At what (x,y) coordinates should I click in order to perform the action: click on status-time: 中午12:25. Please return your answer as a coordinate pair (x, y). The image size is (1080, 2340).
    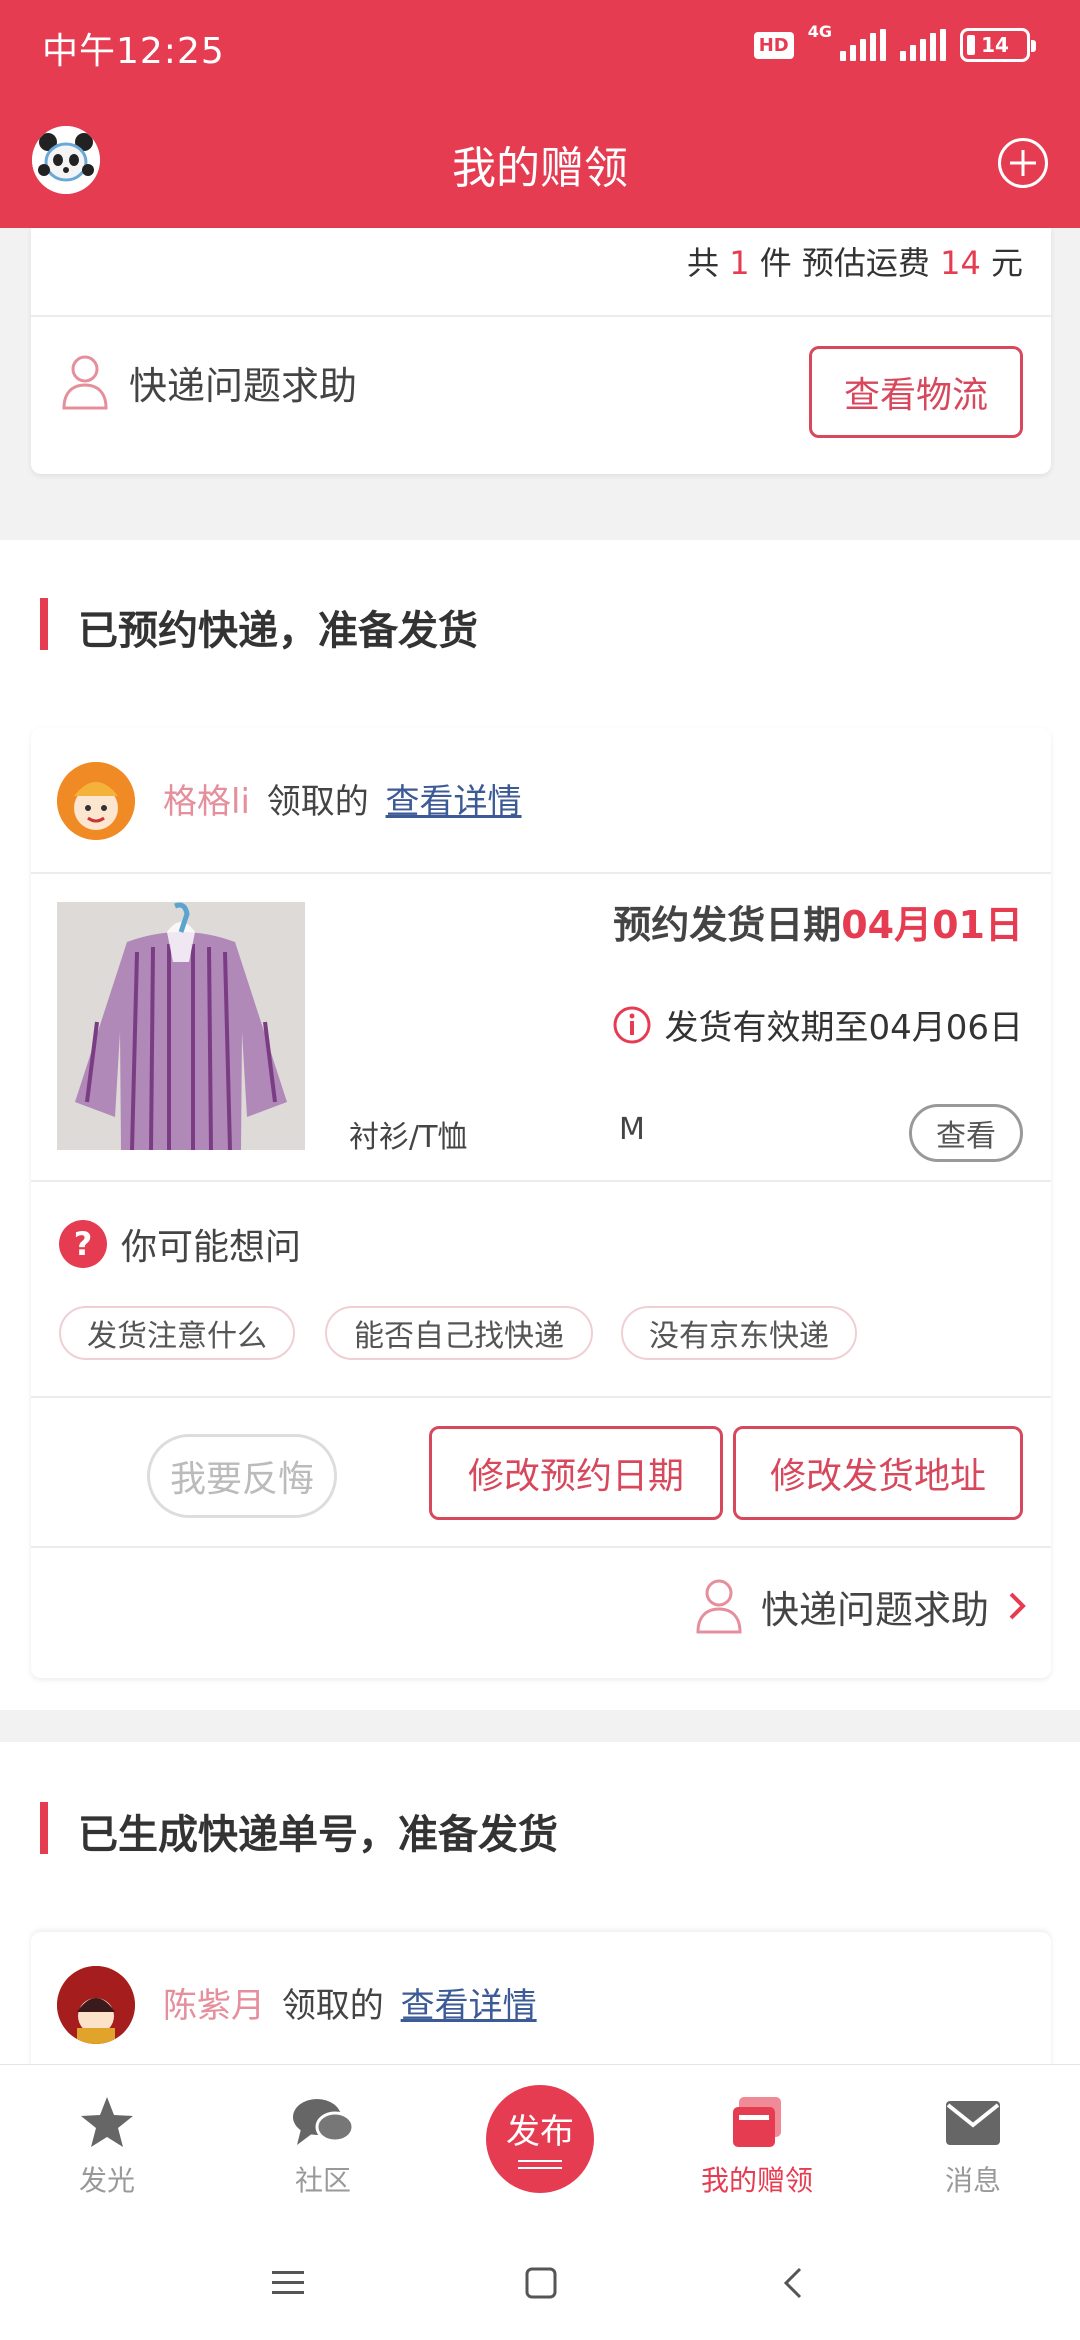
    Looking at the image, I should click on (133, 51).